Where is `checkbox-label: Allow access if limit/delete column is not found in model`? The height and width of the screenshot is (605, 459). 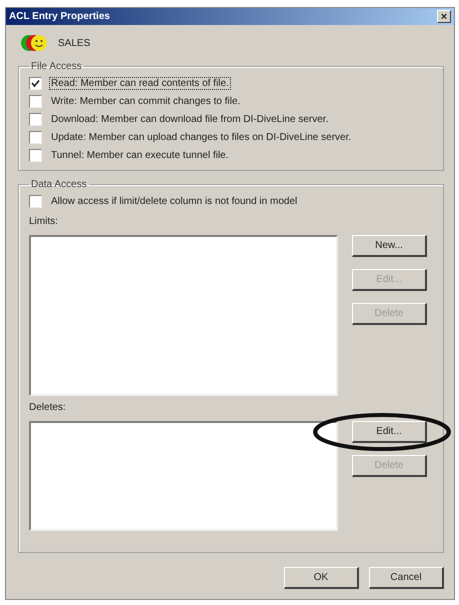 checkbox-label: Allow access if limit/delete column is not found in model is located at coordinates (174, 201).